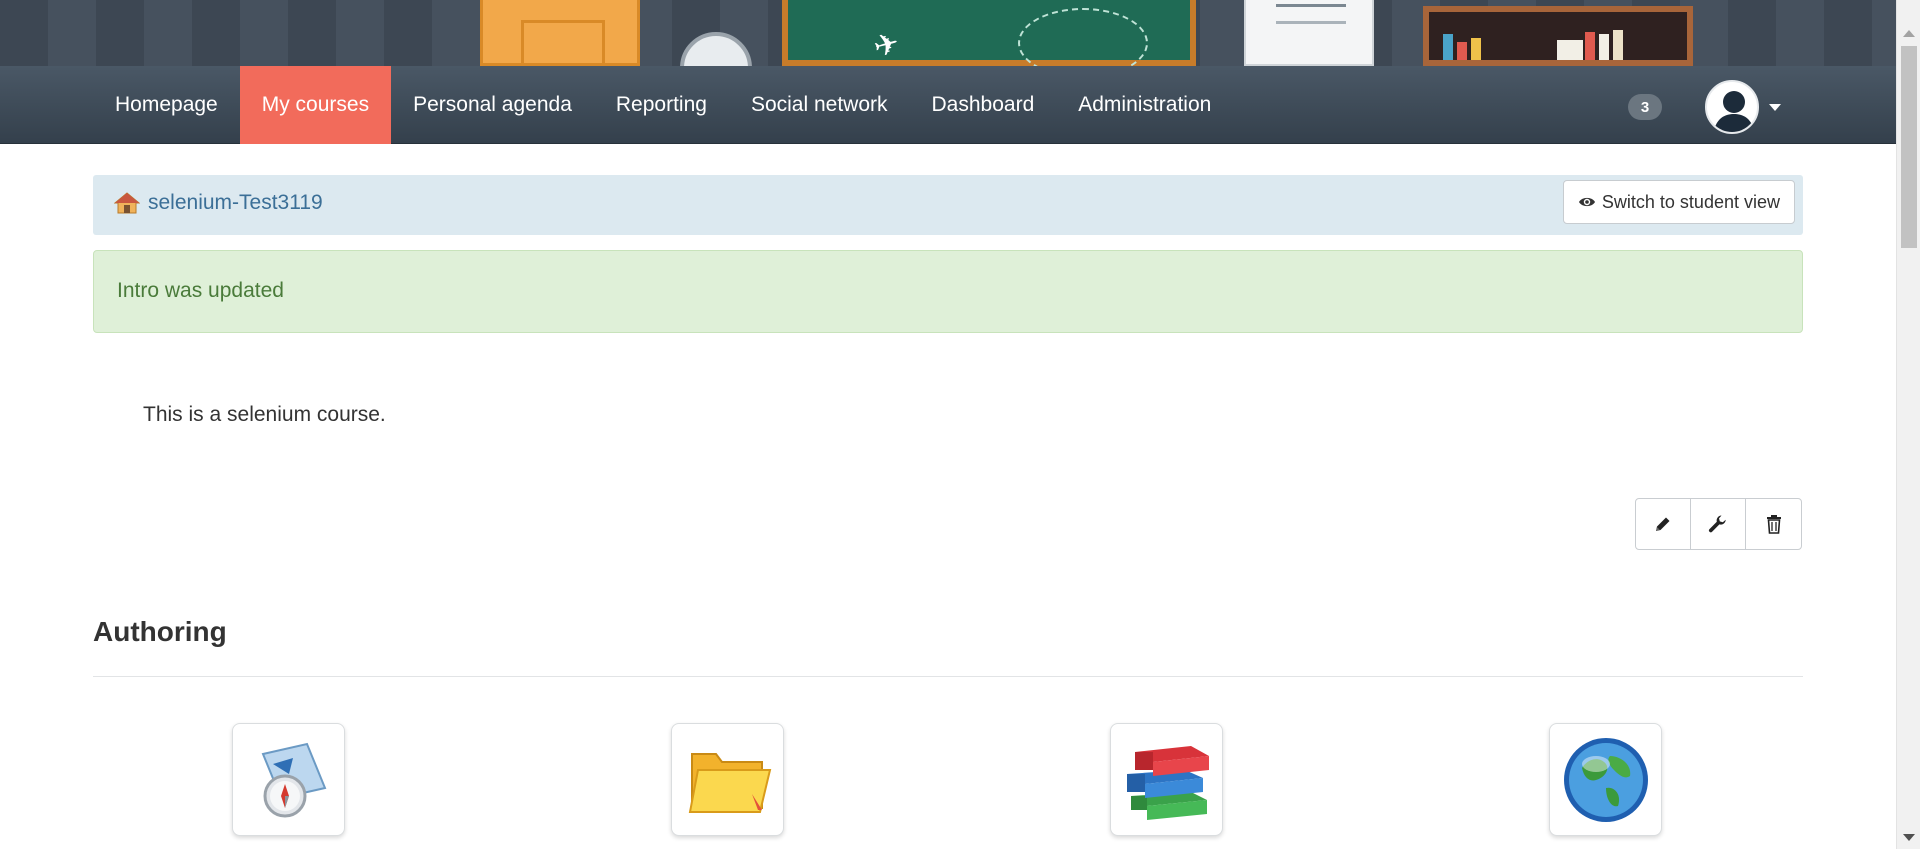  I want to click on tool-documents, so click(727, 779).